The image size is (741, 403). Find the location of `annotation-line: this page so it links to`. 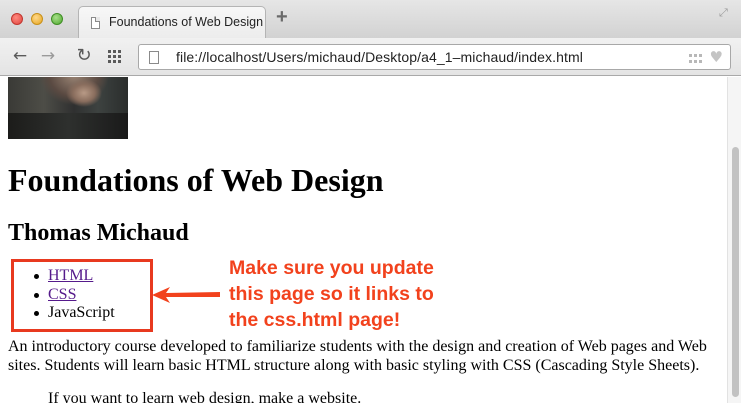

annotation-line: this page so it links to is located at coordinates (331, 294).